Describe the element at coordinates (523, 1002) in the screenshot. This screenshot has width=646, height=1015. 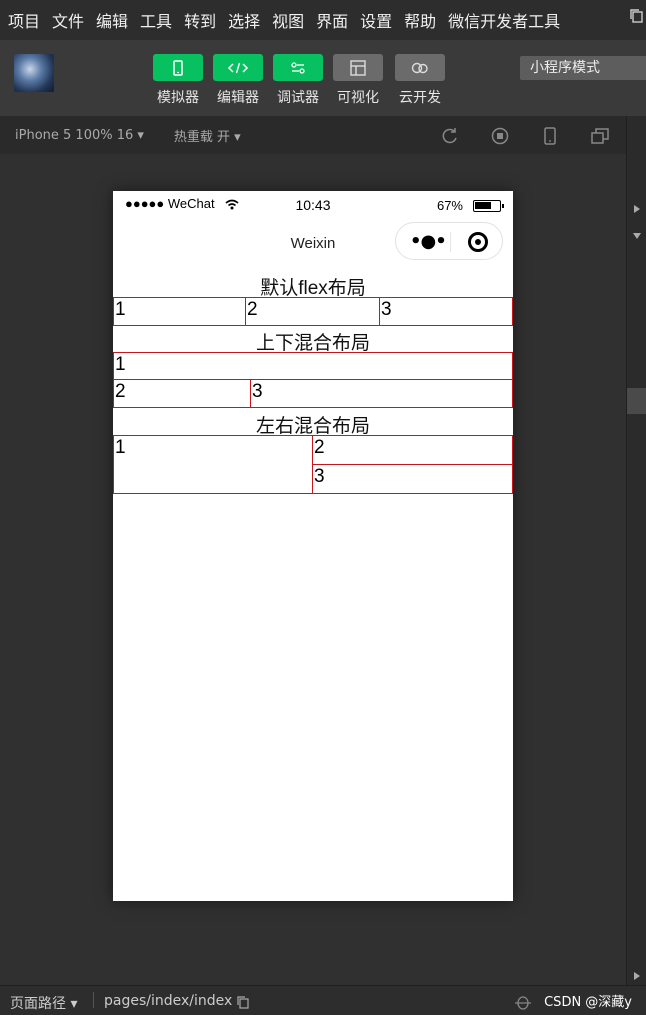
I see `bug-icon` at that location.